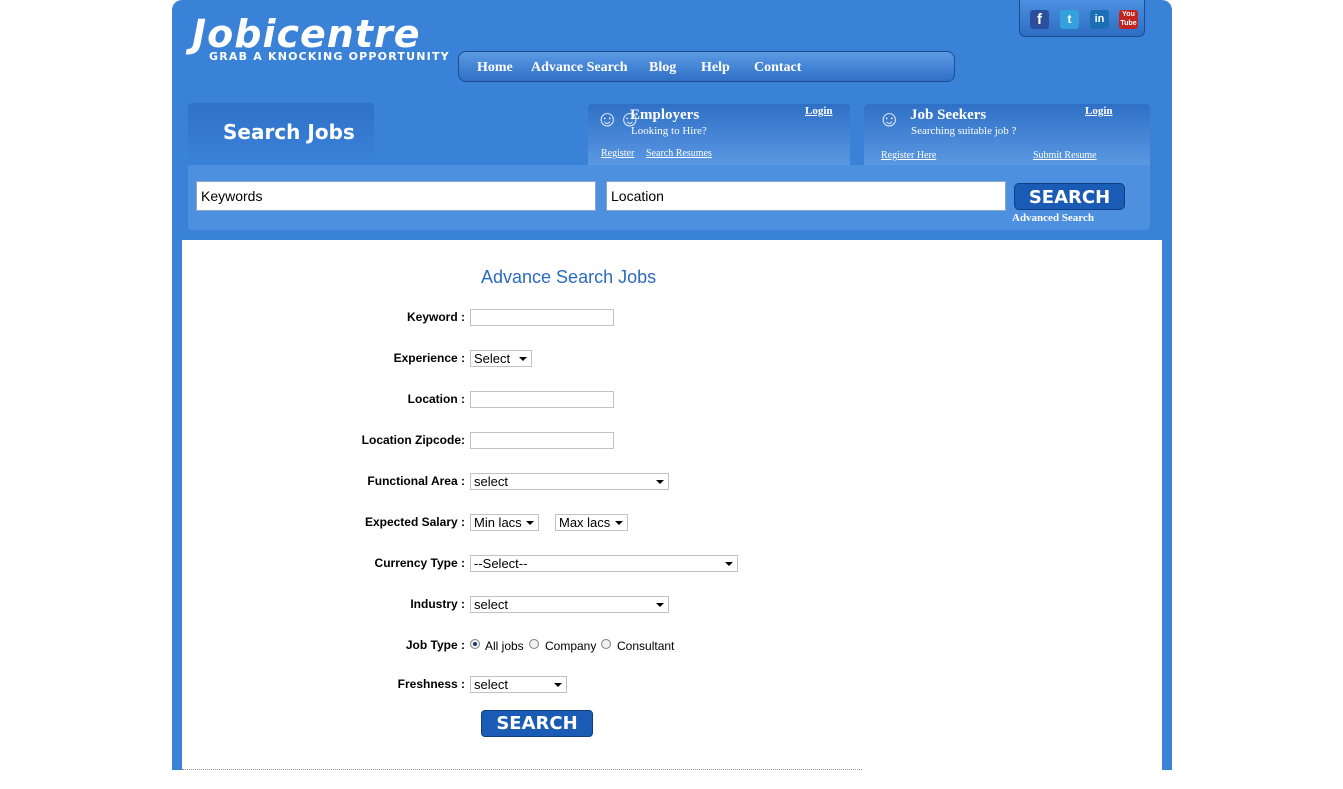 The width and height of the screenshot is (1343, 789). Describe the element at coordinates (321, 37) in the screenshot. I see `logo: Jobicentre GRAB A KNOCKING OPPORTUNITY` at that location.